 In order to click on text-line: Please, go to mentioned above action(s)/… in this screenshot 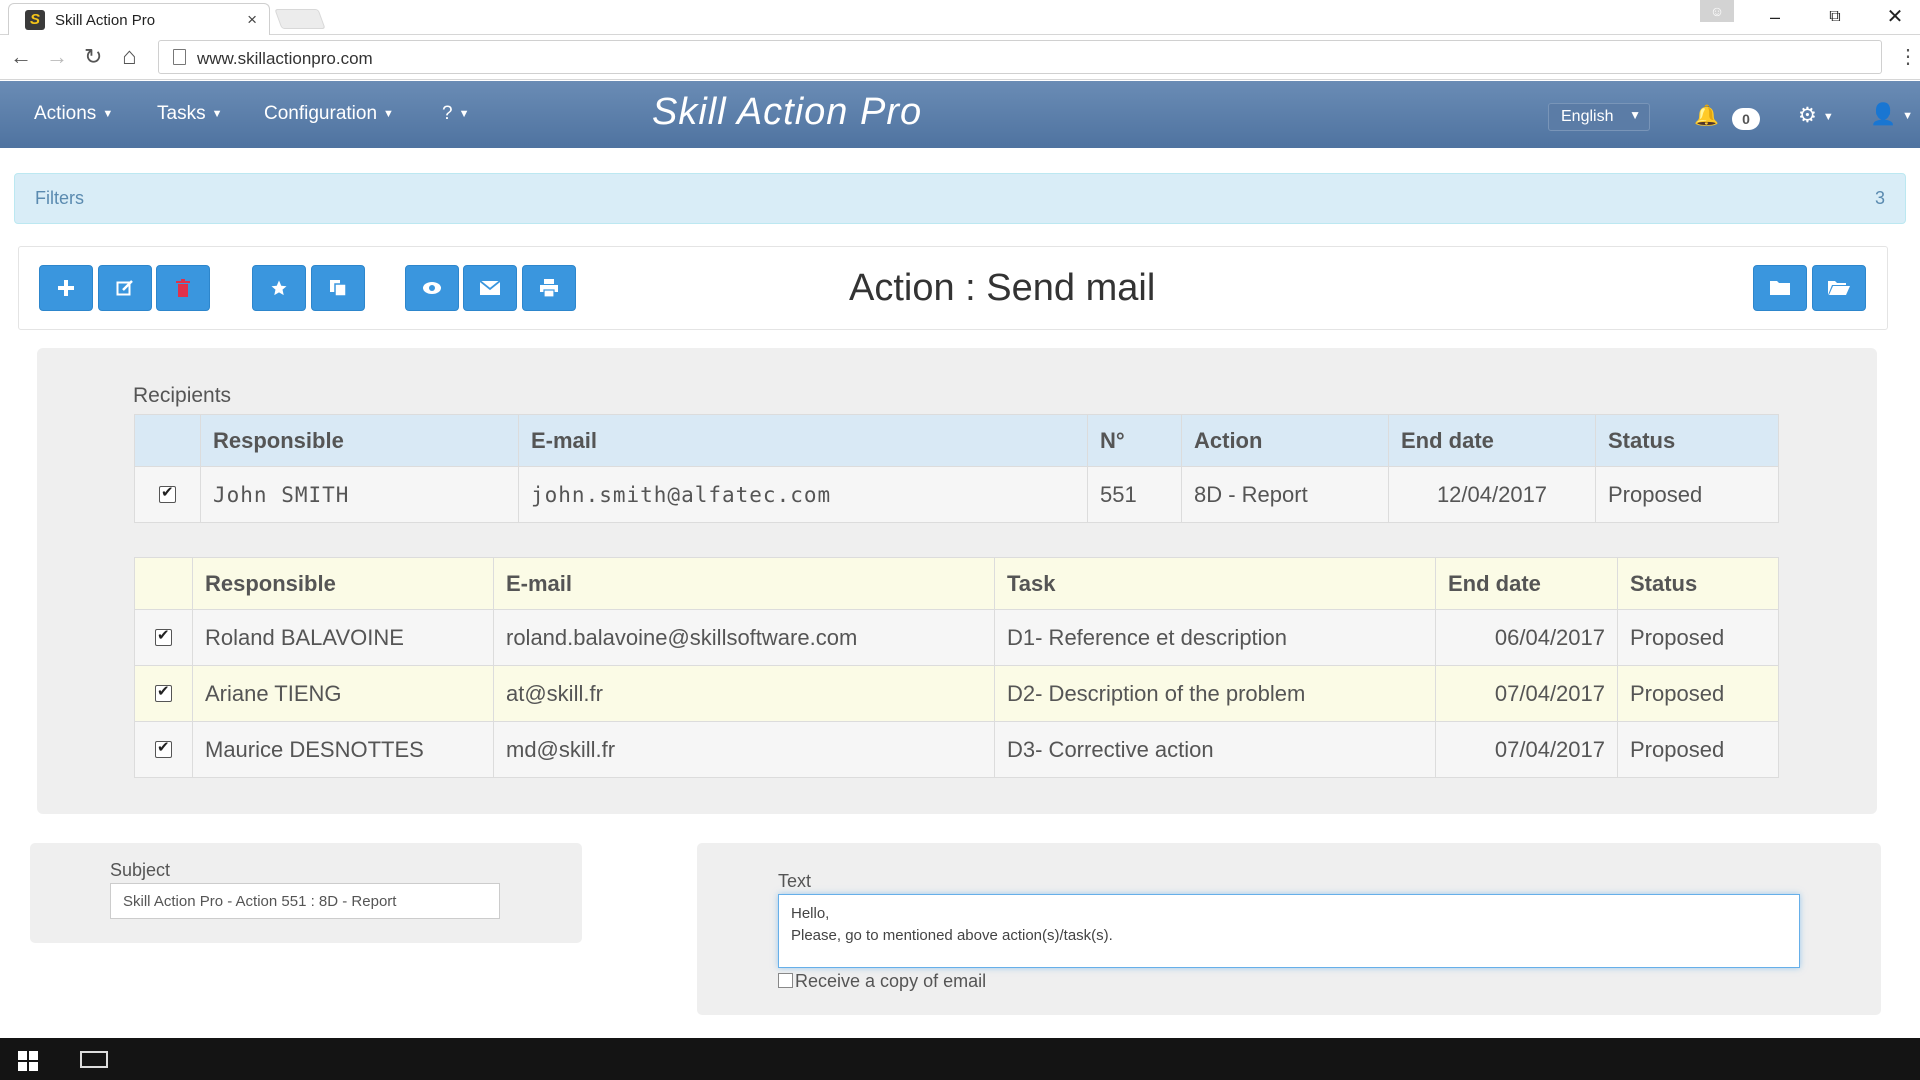, I will do `click(952, 935)`.